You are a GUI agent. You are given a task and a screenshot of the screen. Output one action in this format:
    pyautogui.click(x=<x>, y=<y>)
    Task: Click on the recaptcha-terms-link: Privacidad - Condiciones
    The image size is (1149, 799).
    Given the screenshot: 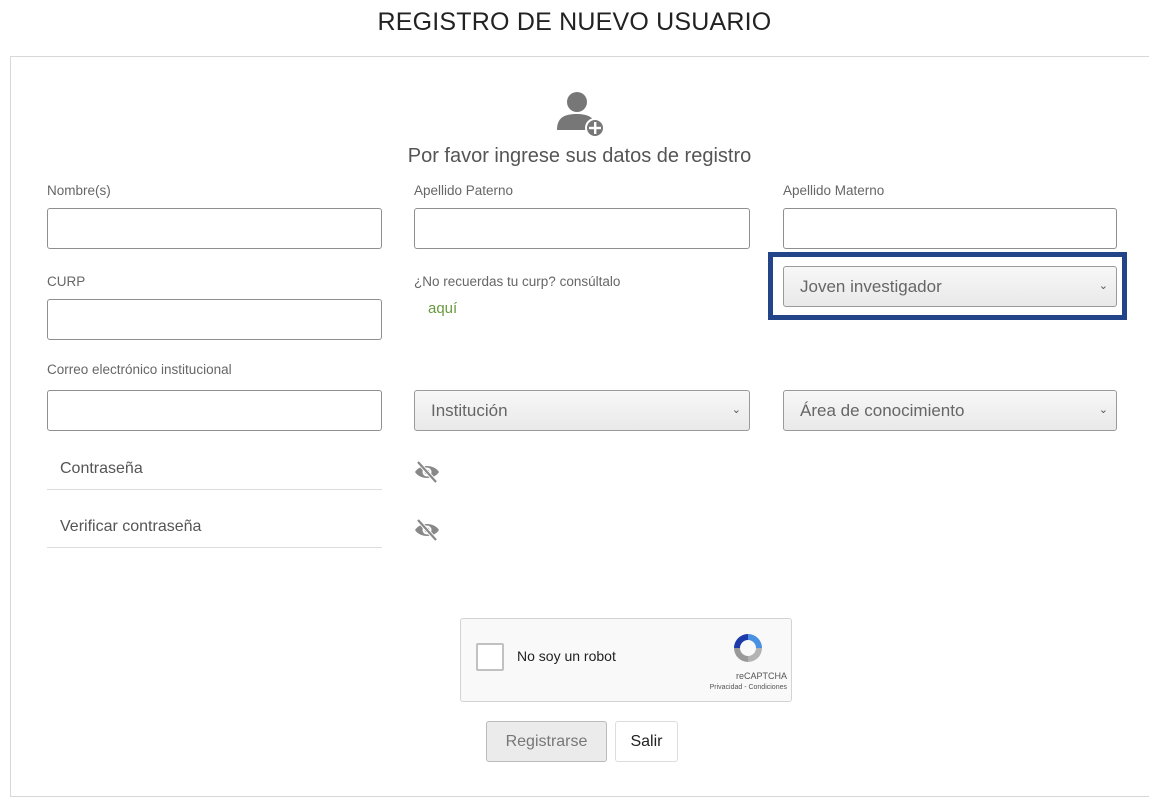 What is the action you would take?
    pyautogui.click(x=748, y=687)
    